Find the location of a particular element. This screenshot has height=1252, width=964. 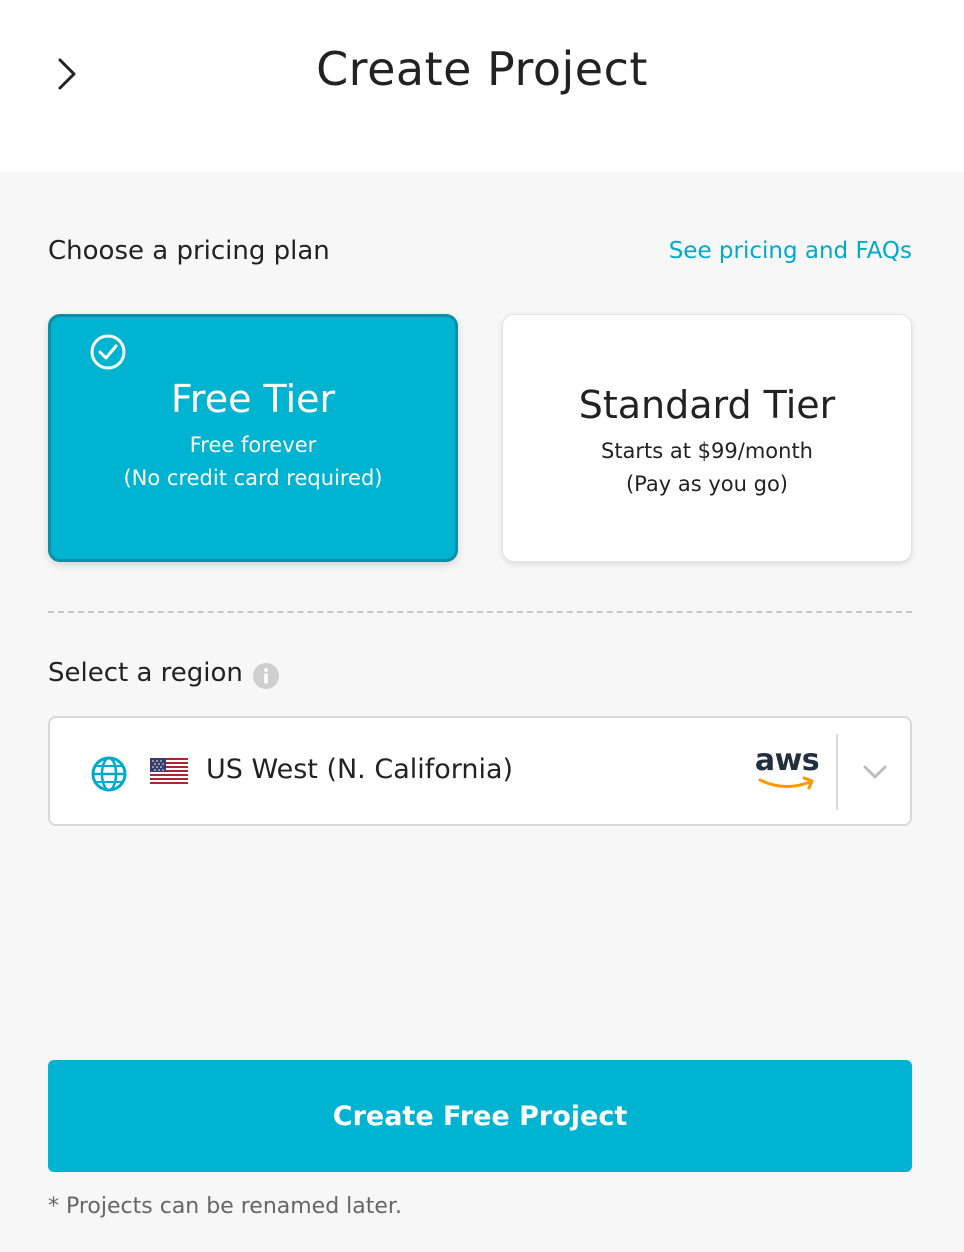

region-value: US West (N. California) is located at coordinates (360, 769).